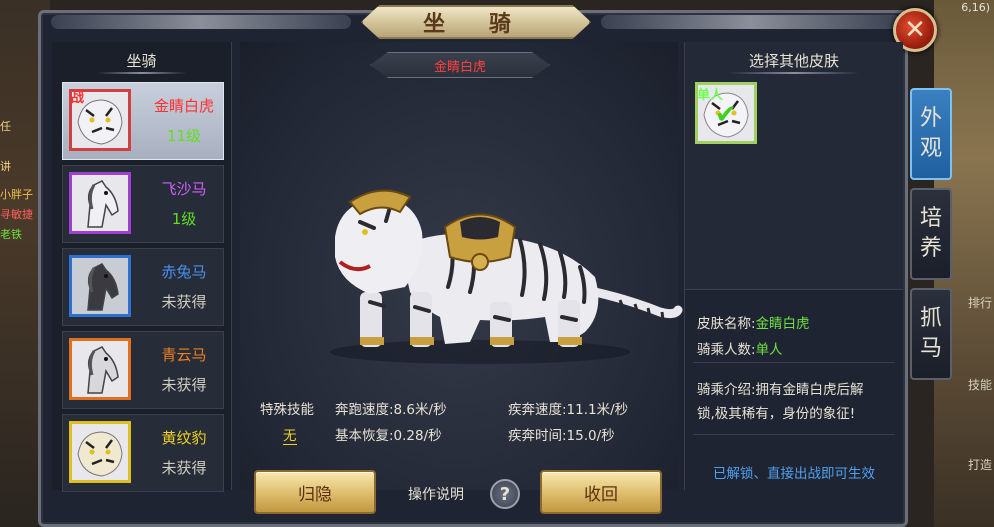  What do you see at coordinates (391, 410) in the screenshot?
I see `run-speed: 奔跑速度:8.6米/秒` at bounding box center [391, 410].